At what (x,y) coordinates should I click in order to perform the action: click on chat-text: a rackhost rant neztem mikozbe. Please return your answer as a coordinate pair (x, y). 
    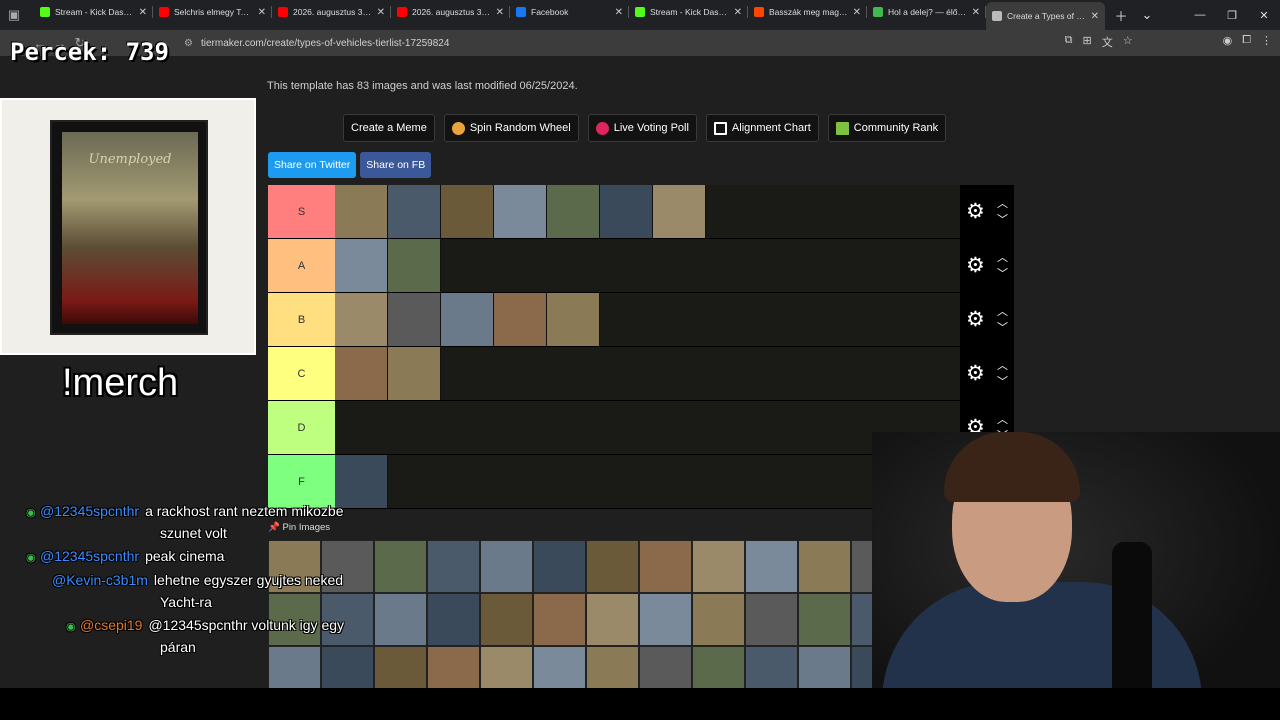
    Looking at the image, I should click on (244, 511).